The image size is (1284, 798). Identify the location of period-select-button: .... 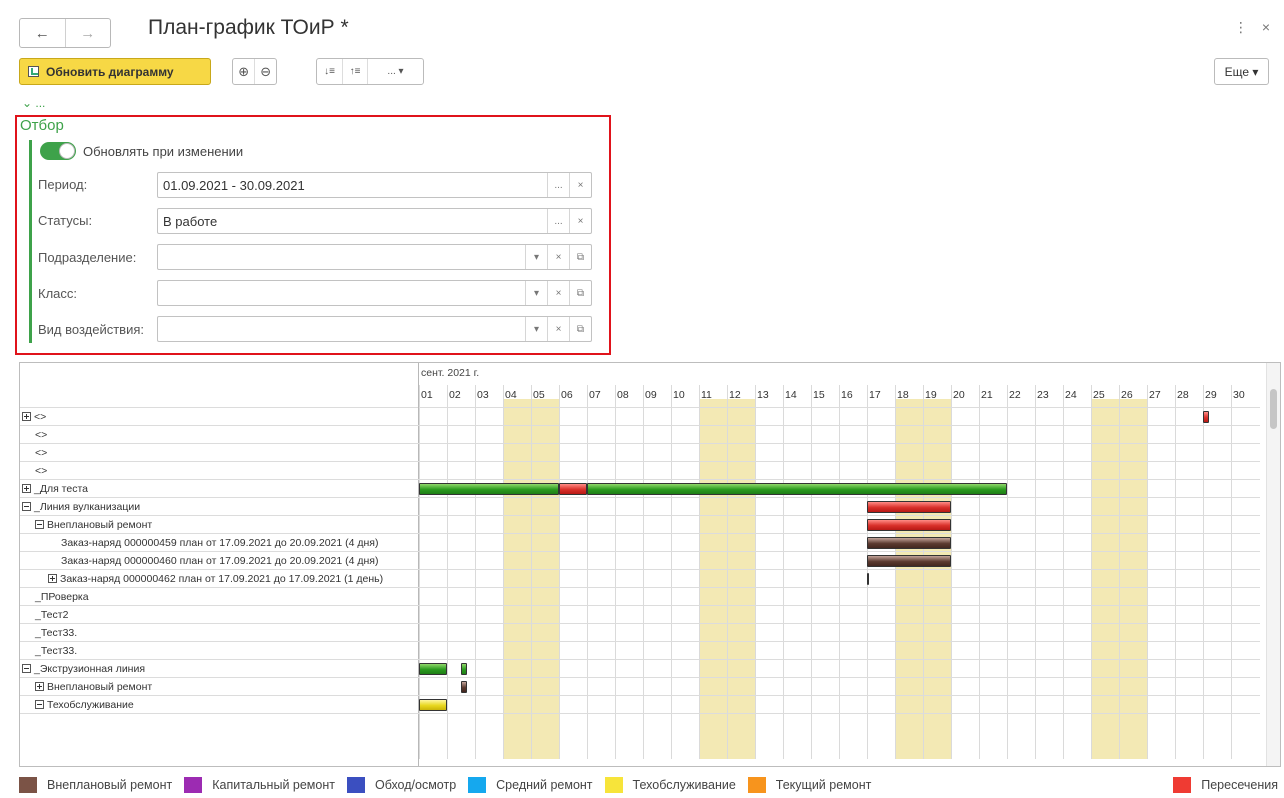
(558, 185).